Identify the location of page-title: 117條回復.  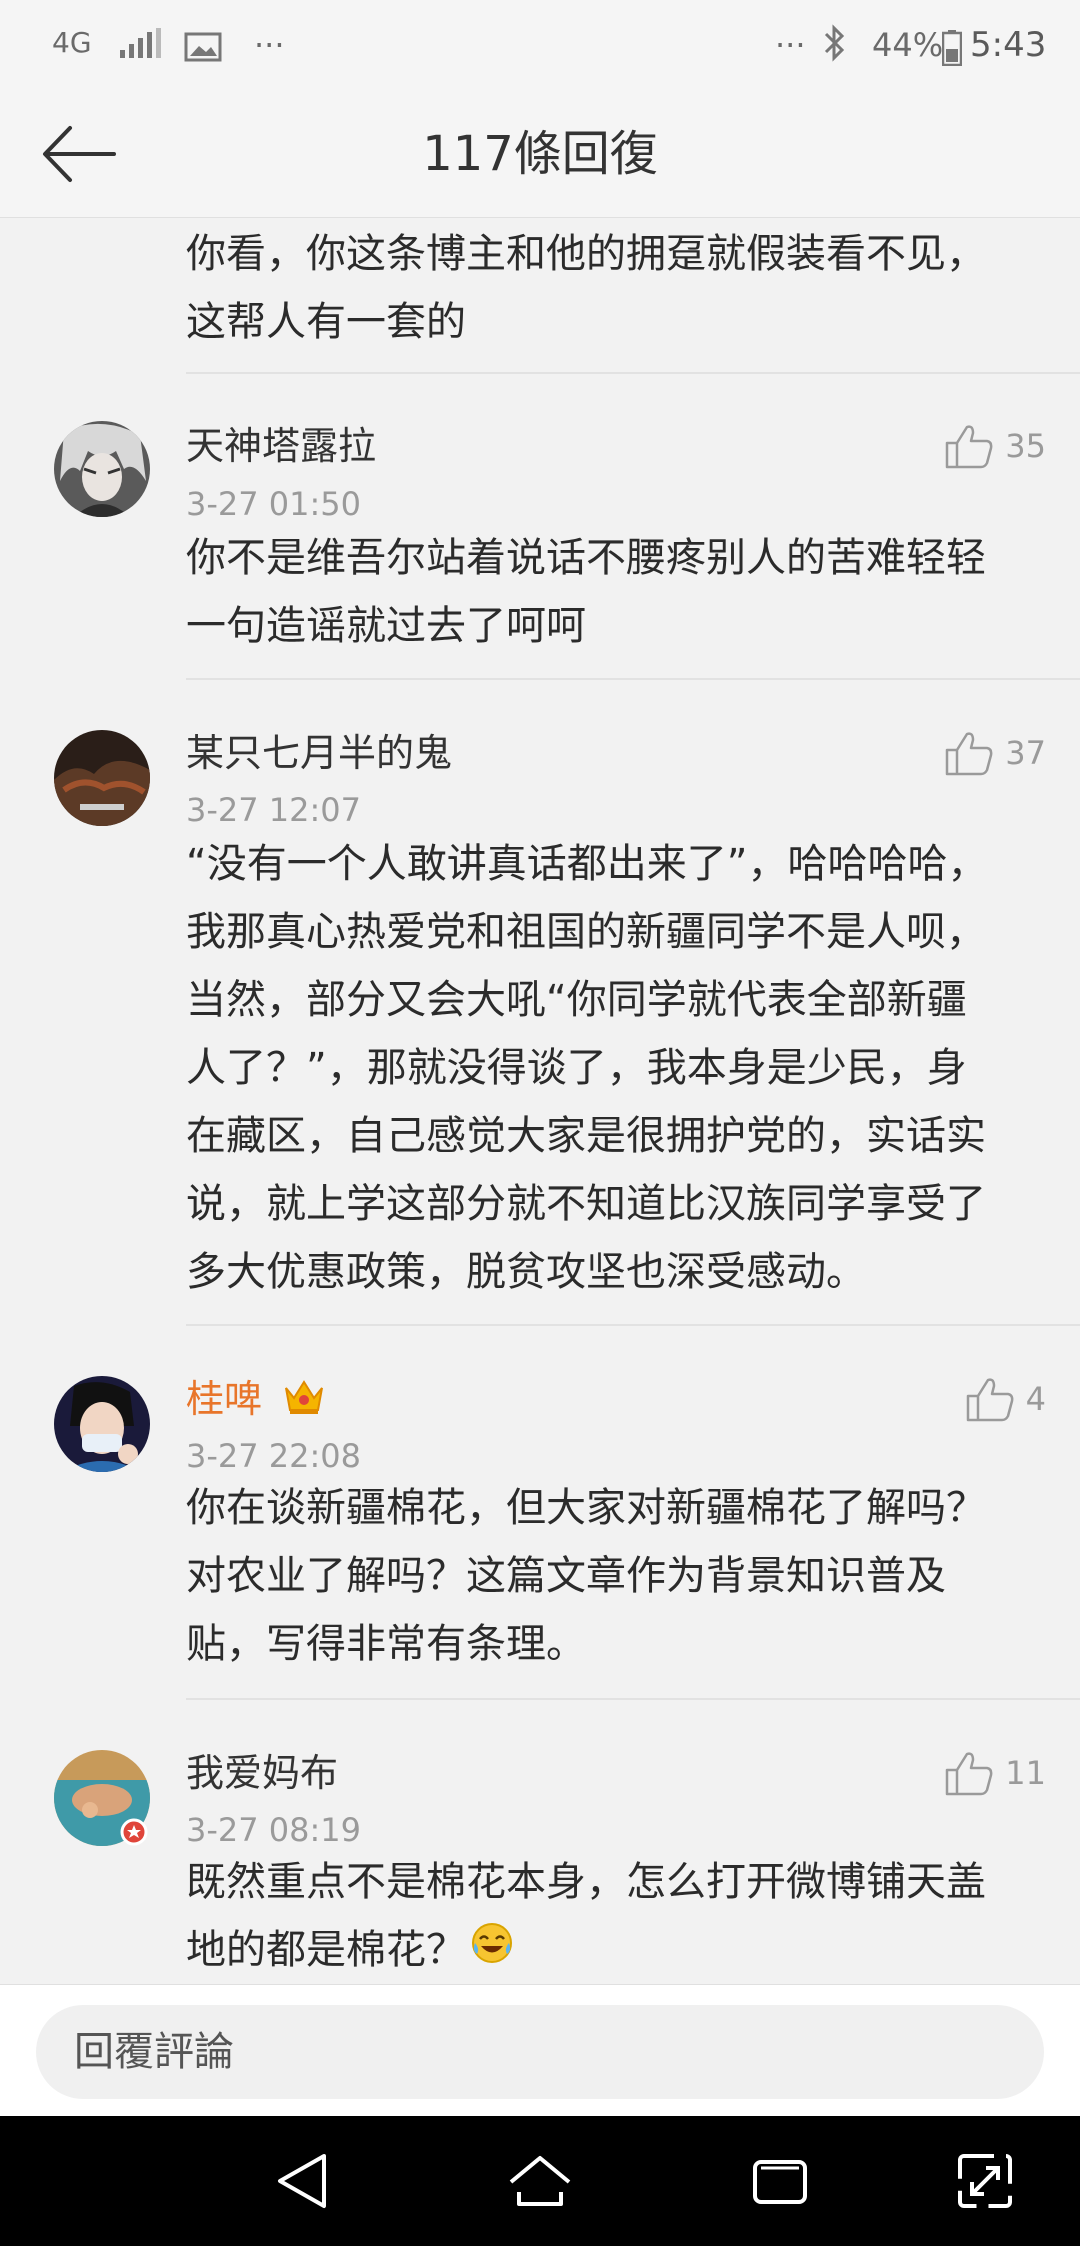
(540, 154).